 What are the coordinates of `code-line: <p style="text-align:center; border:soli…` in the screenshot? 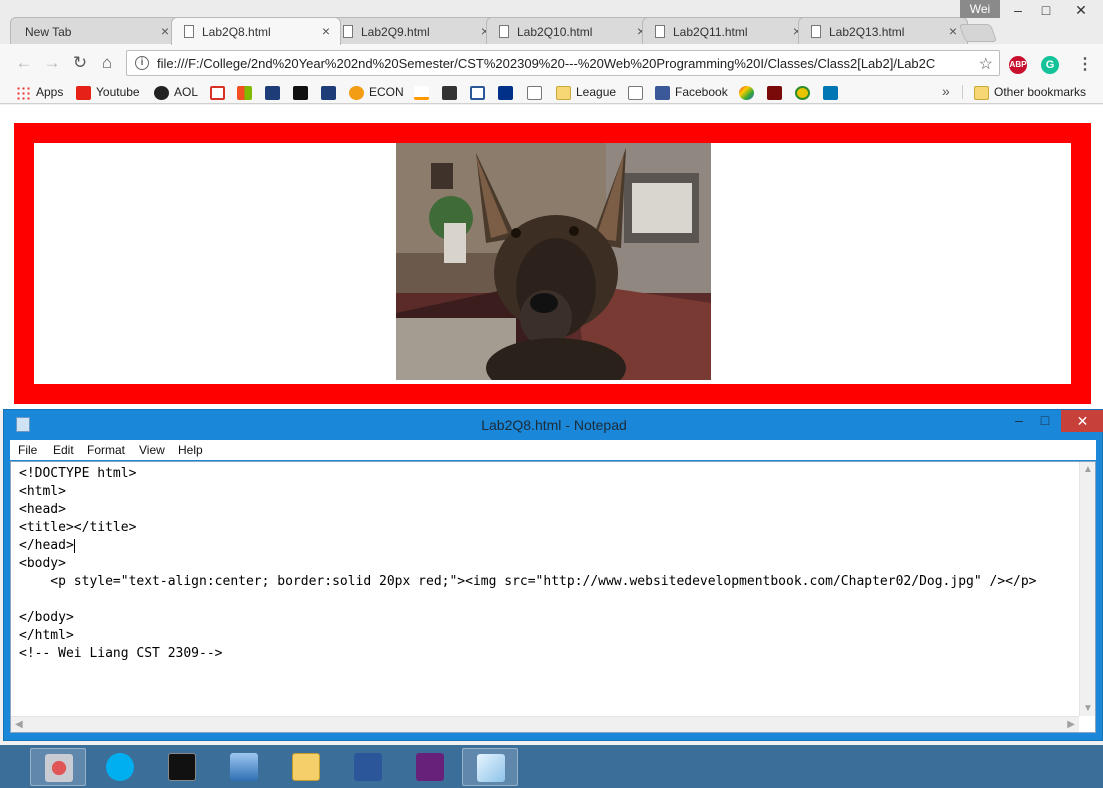 It's located at (528, 581).